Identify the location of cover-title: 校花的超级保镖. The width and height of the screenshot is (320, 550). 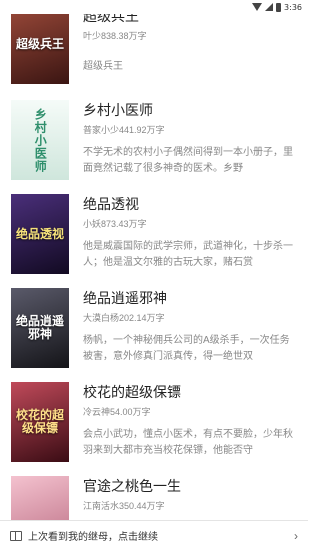
(39, 421).